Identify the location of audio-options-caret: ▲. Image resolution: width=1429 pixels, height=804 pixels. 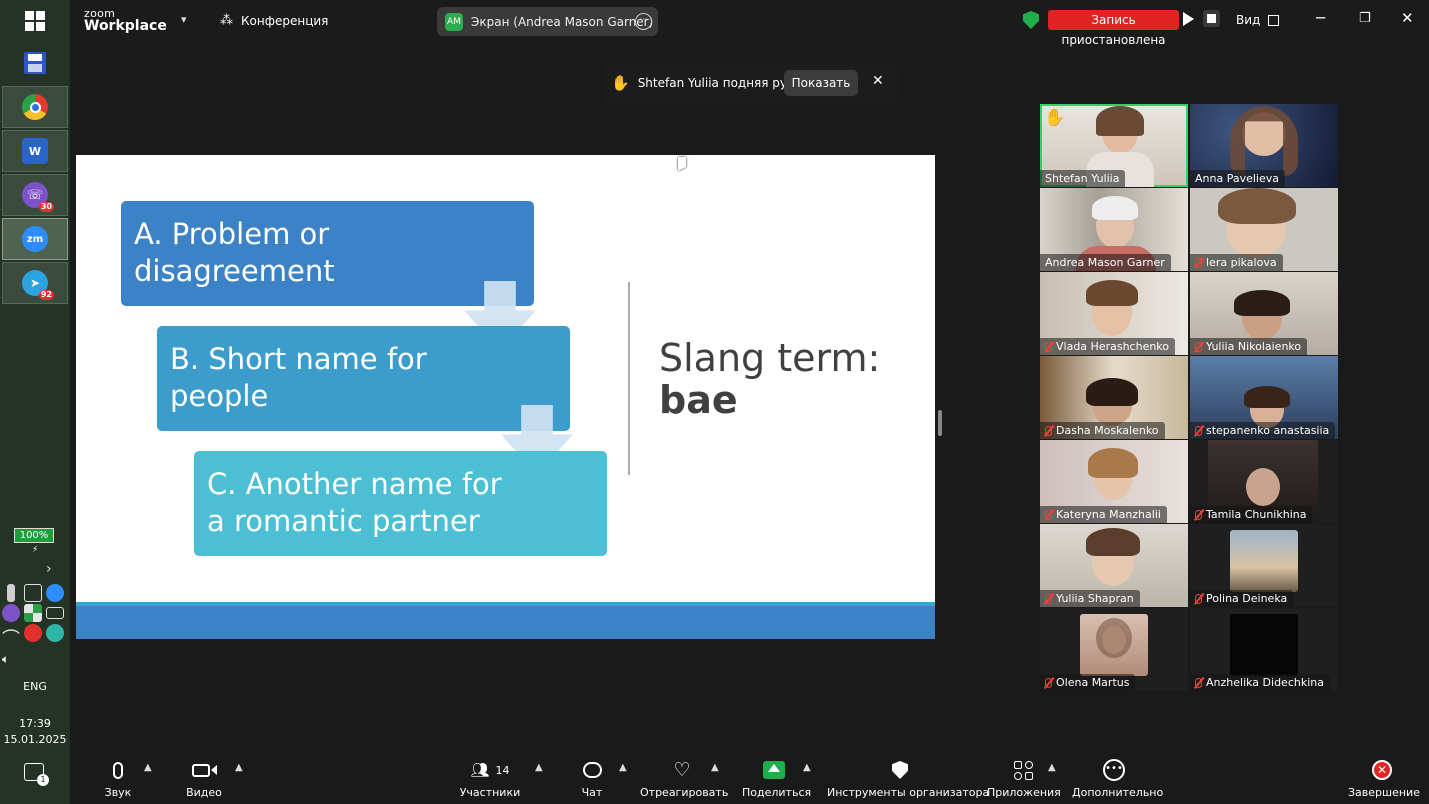
(148, 767).